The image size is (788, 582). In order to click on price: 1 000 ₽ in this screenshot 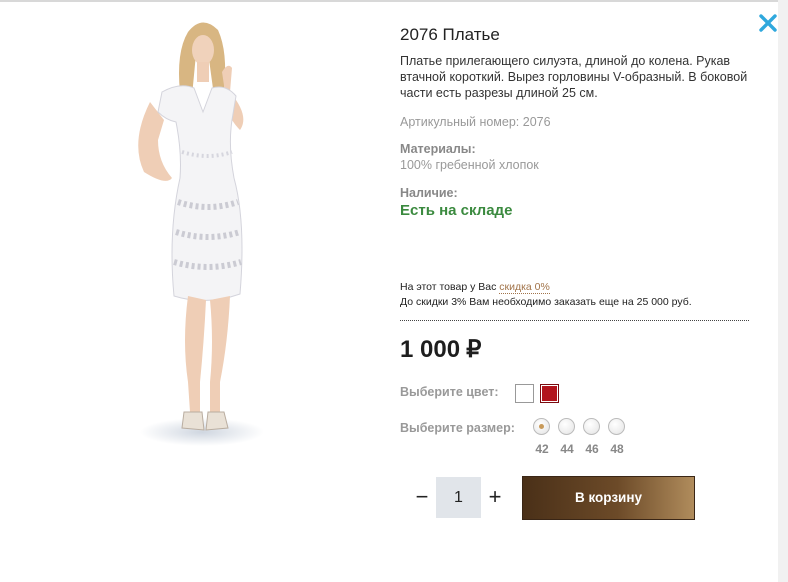, I will do `click(440, 349)`.